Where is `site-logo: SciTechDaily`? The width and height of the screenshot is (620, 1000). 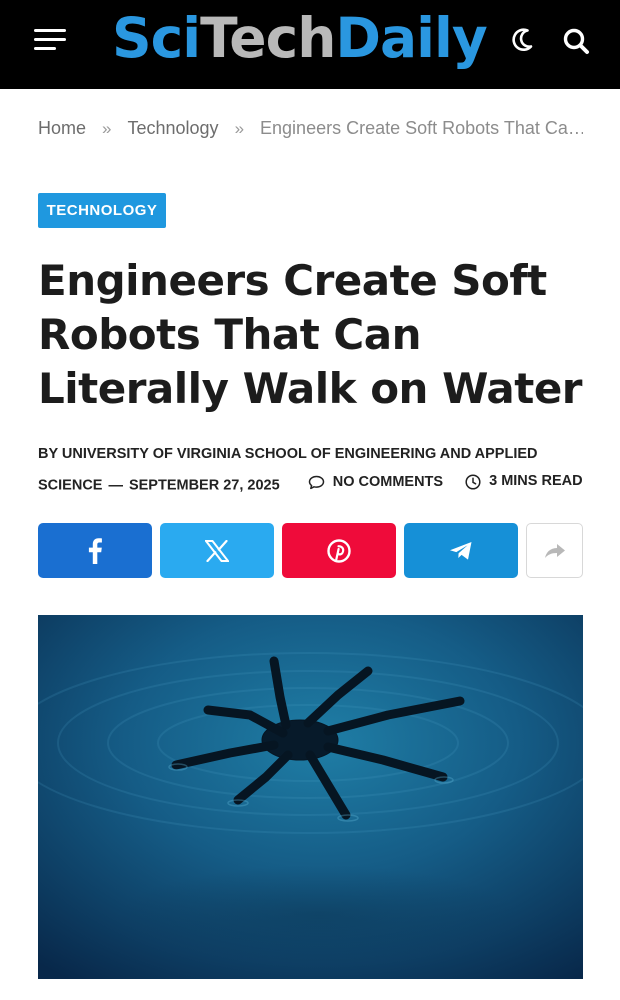
site-logo: SciTechDaily is located at coordinates (300, 38).